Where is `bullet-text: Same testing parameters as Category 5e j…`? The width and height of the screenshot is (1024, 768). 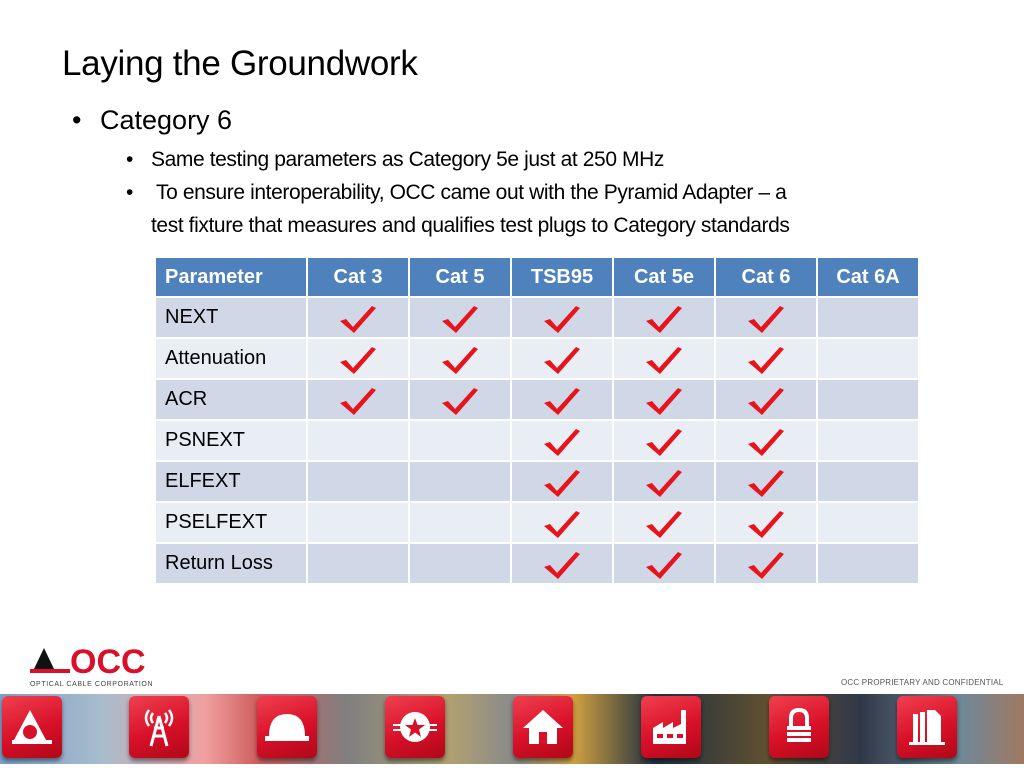
bullet-text: Same testing parameters as Category 5e j… is located at coordinates (407, 159).